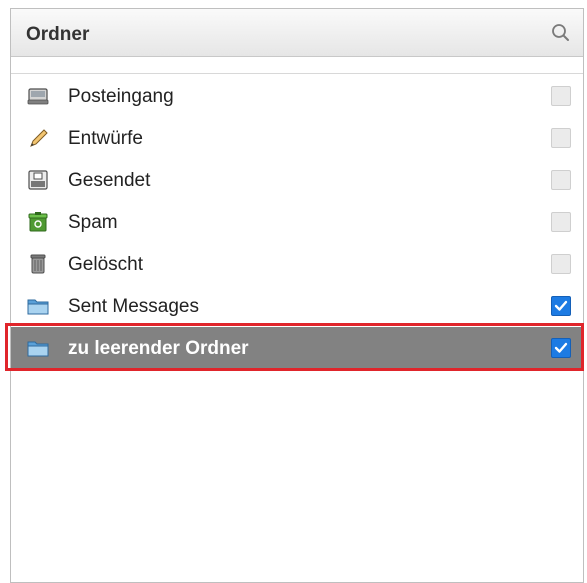 The width and height of the screenshot is (587, 583). Describe the element at coordinates (105, 138) in the screenshot. I see `folder-label: Entwürfe` at that location.